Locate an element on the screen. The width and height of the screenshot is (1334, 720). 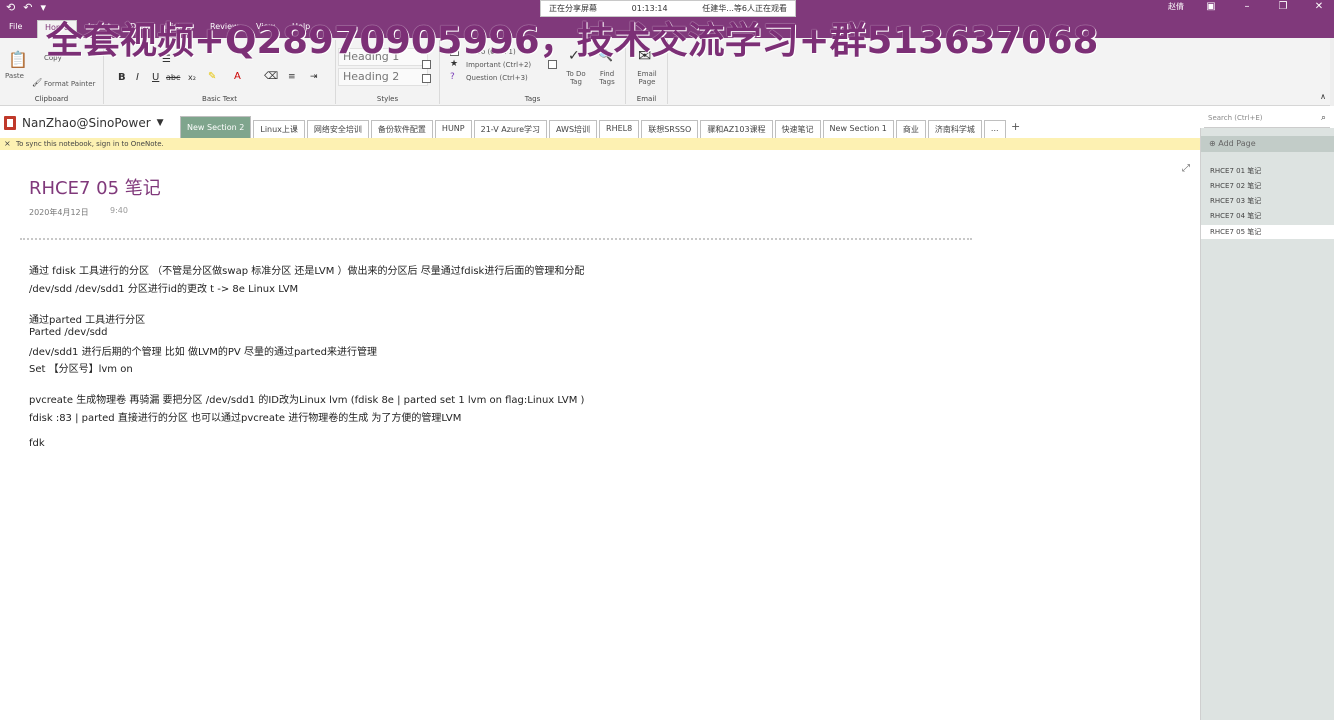
quick-access-toolbar: ⟲ ↶ ▾ is located at coordinates (26, 7).